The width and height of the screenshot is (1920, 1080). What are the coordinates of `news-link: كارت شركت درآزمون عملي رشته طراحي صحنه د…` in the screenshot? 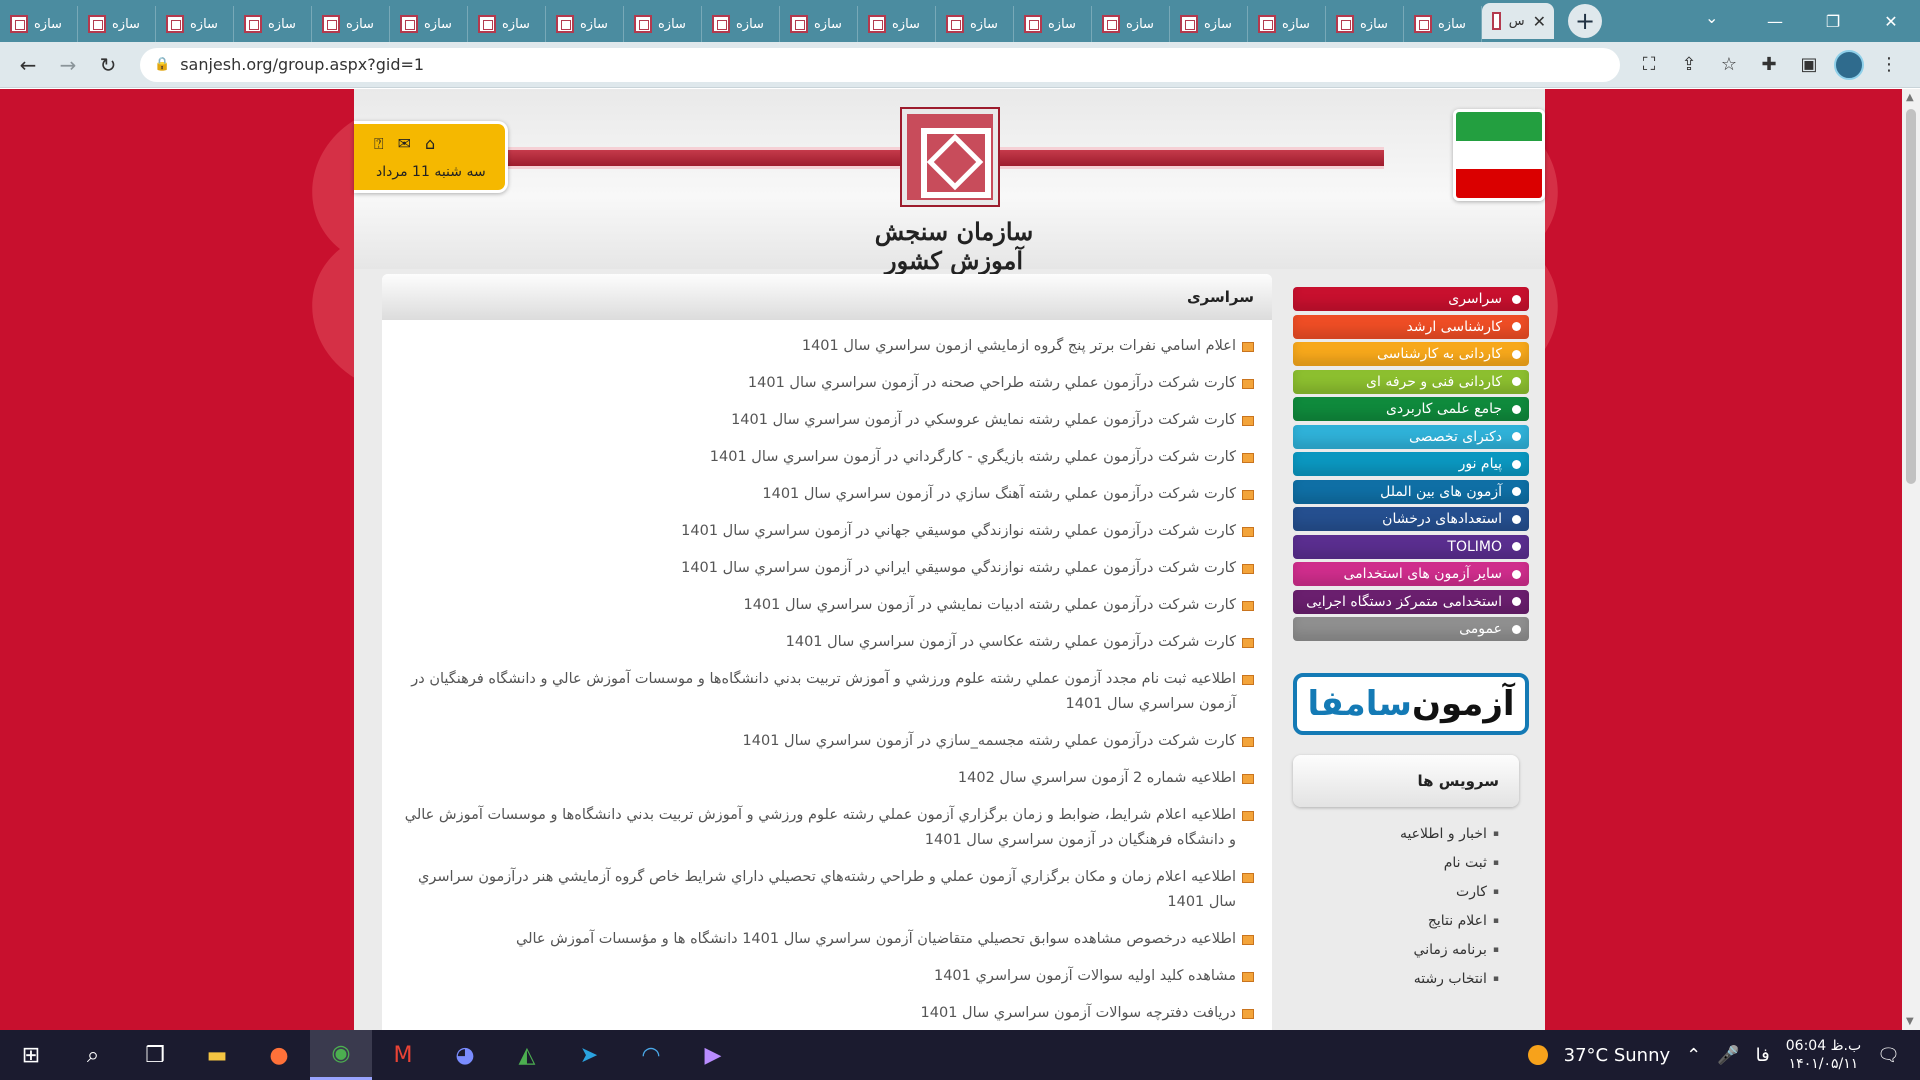 It's located at (992, 383).